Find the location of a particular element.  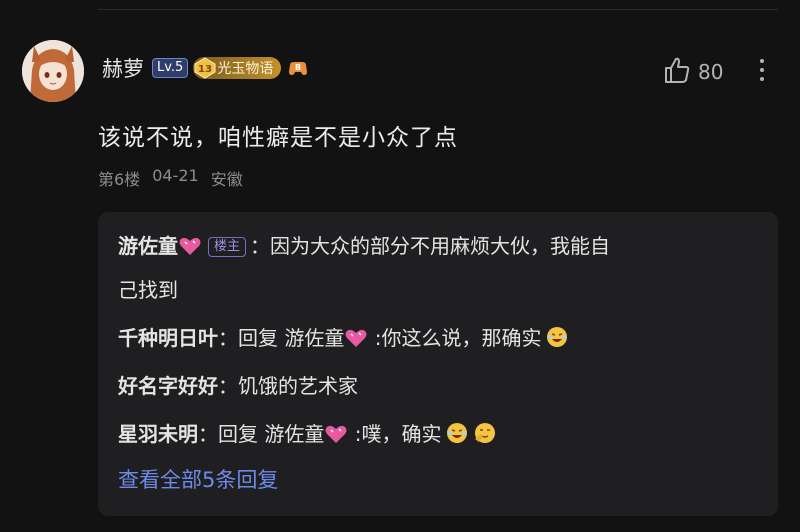

reply-item: 千种明日叶：回复 游佐童 :你这么说，那确实 is located at coordinates (438, 340).